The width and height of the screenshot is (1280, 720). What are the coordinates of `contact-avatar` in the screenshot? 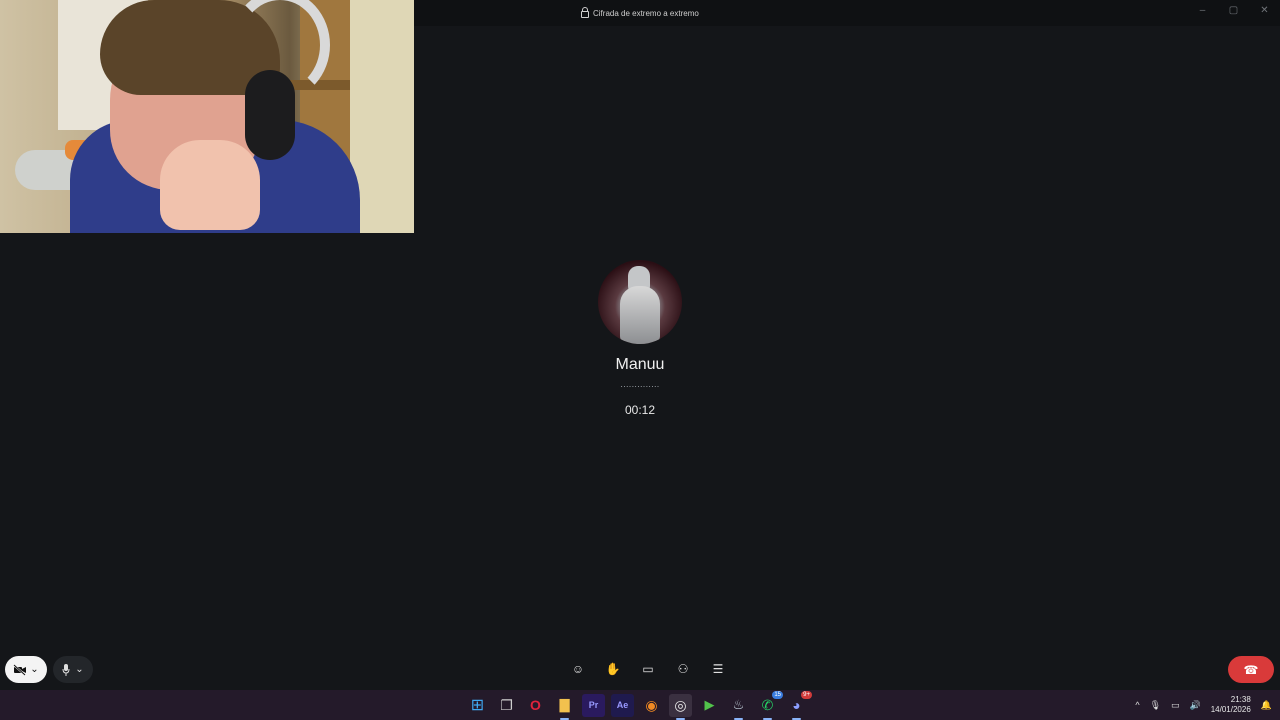 It's located at (640, 302).